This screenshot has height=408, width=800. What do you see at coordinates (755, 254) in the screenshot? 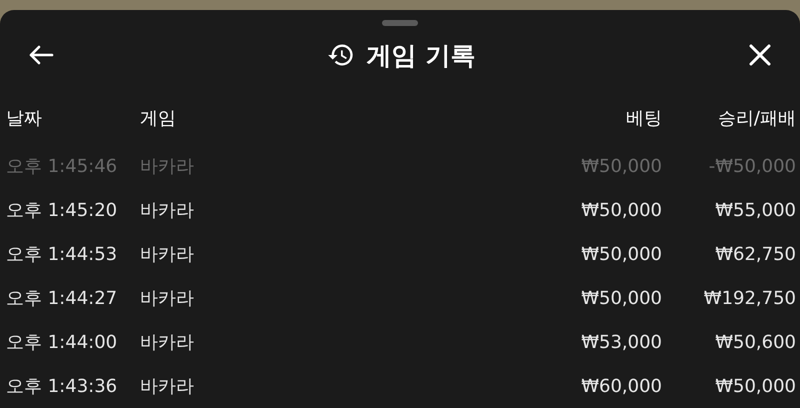
I see `table-cell-text: ₩62,750` at bounding box center [755, 254].